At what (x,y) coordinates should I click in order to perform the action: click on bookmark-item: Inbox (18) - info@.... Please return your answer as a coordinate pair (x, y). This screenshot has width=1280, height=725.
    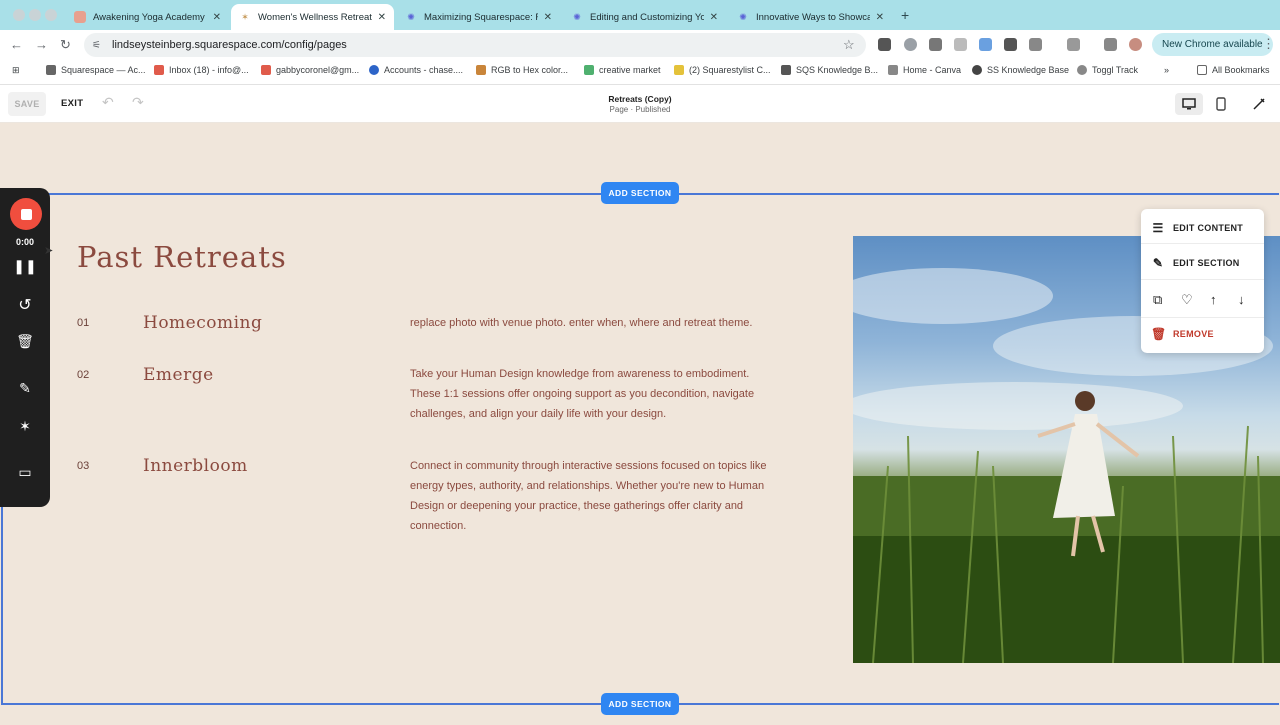
    Looking at the image, I should click on (201, 70).